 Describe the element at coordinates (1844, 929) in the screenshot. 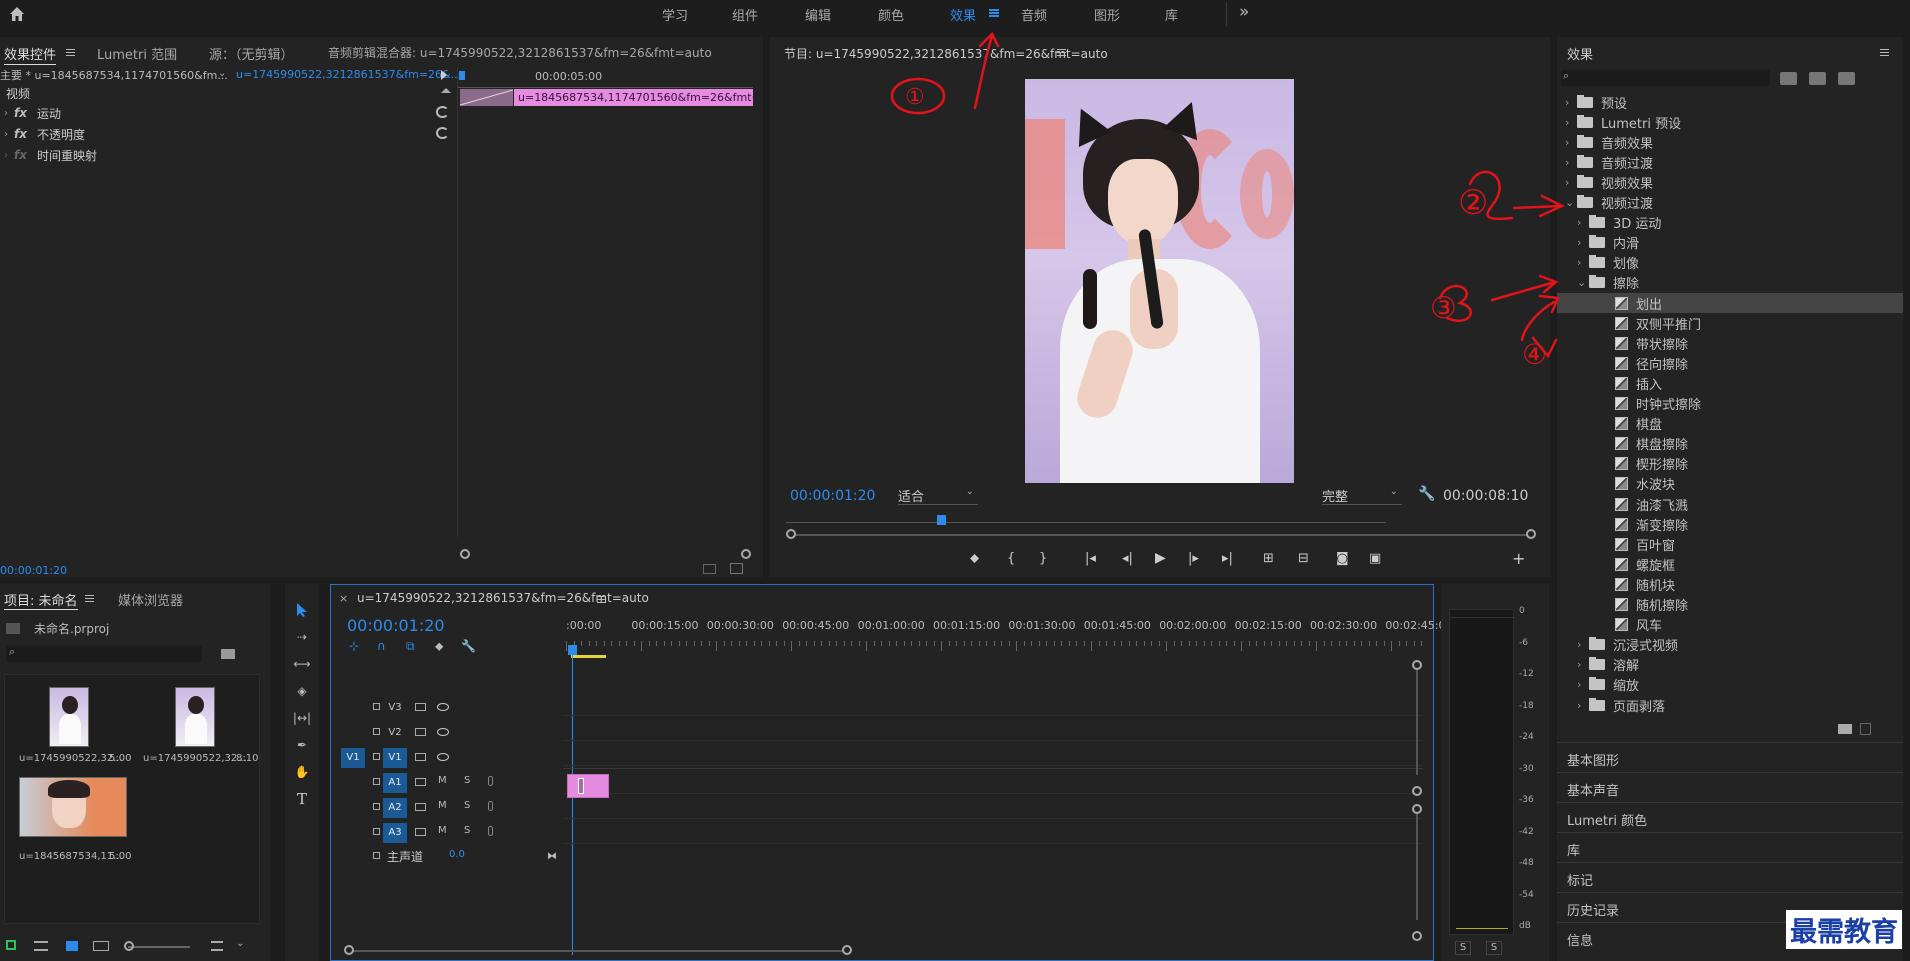

I see `watermark: 最需教育` at that location.